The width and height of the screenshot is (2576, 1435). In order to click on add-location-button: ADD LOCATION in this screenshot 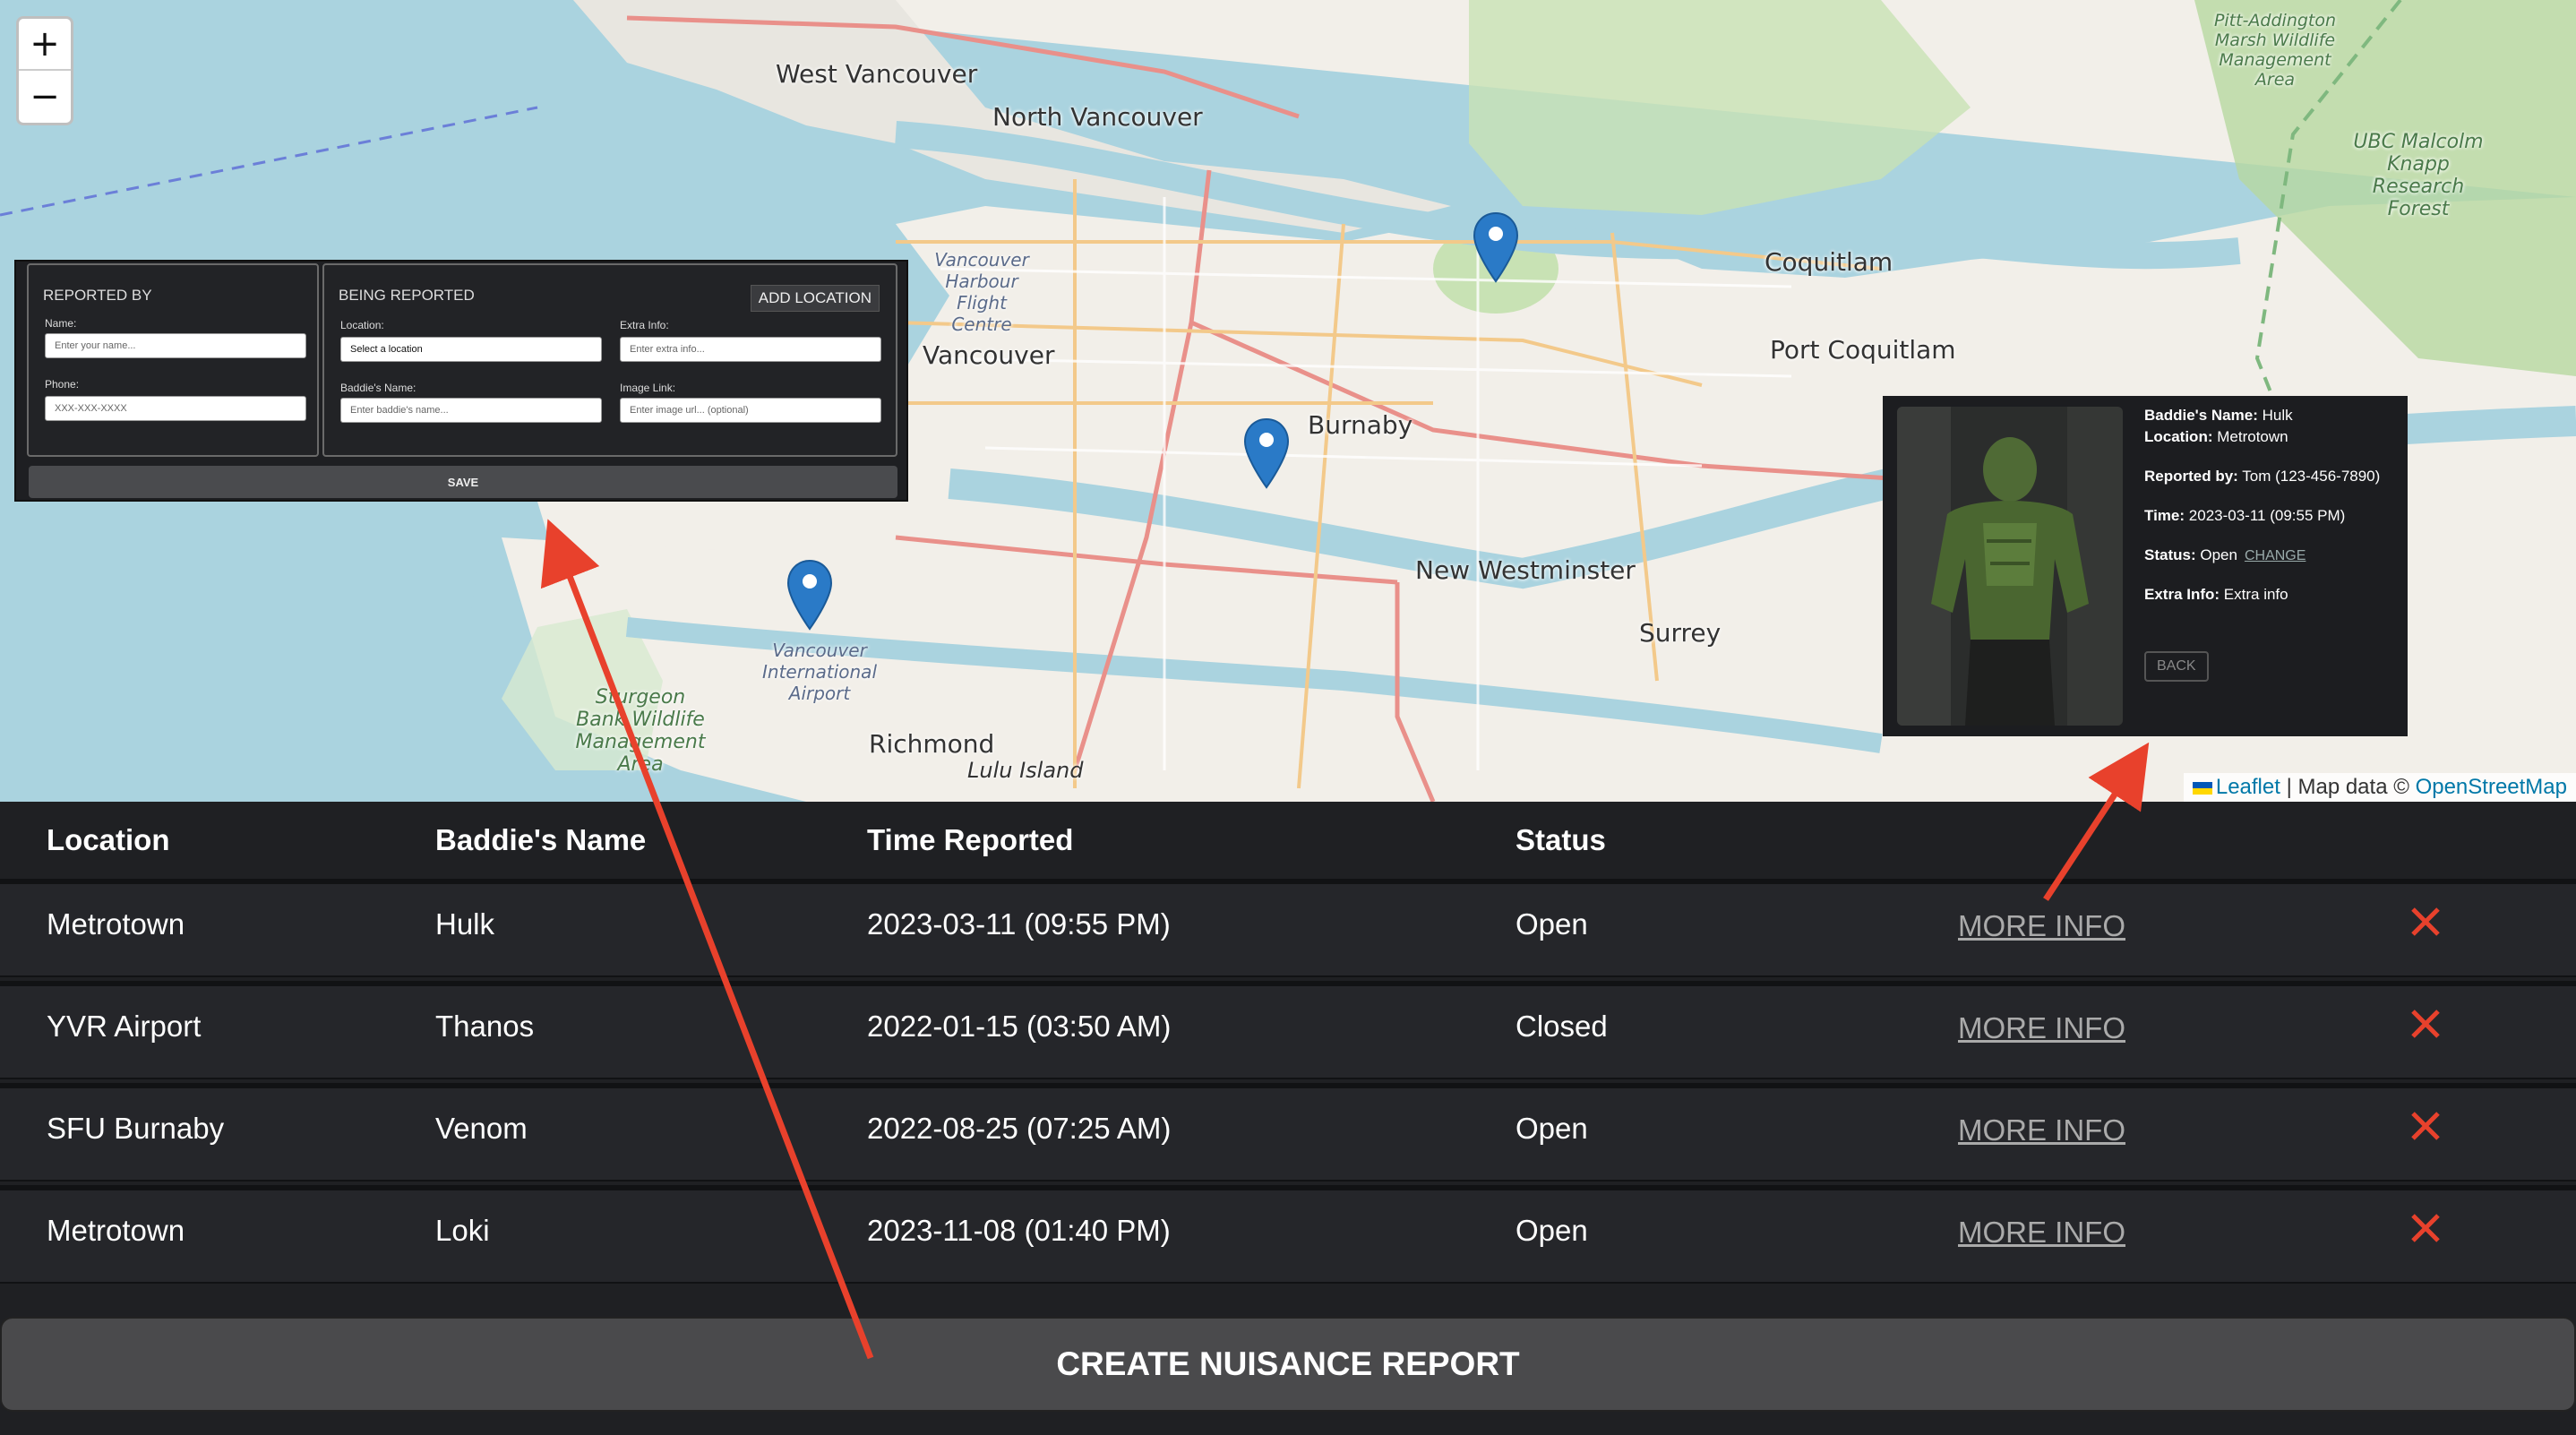, I will do `click(815, 298)`.